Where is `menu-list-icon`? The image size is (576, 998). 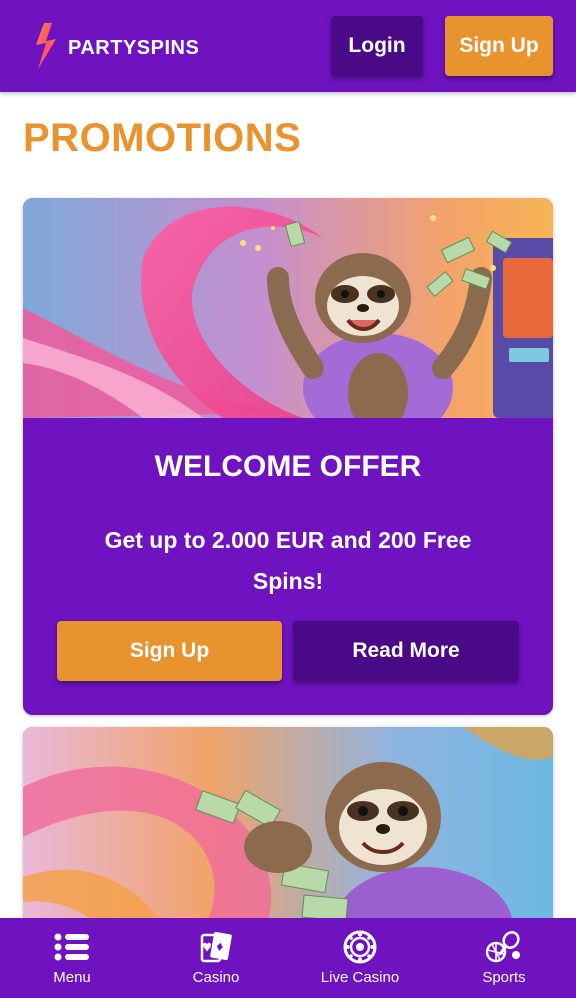
menu-list-icon is located at coordinates (72, 947).